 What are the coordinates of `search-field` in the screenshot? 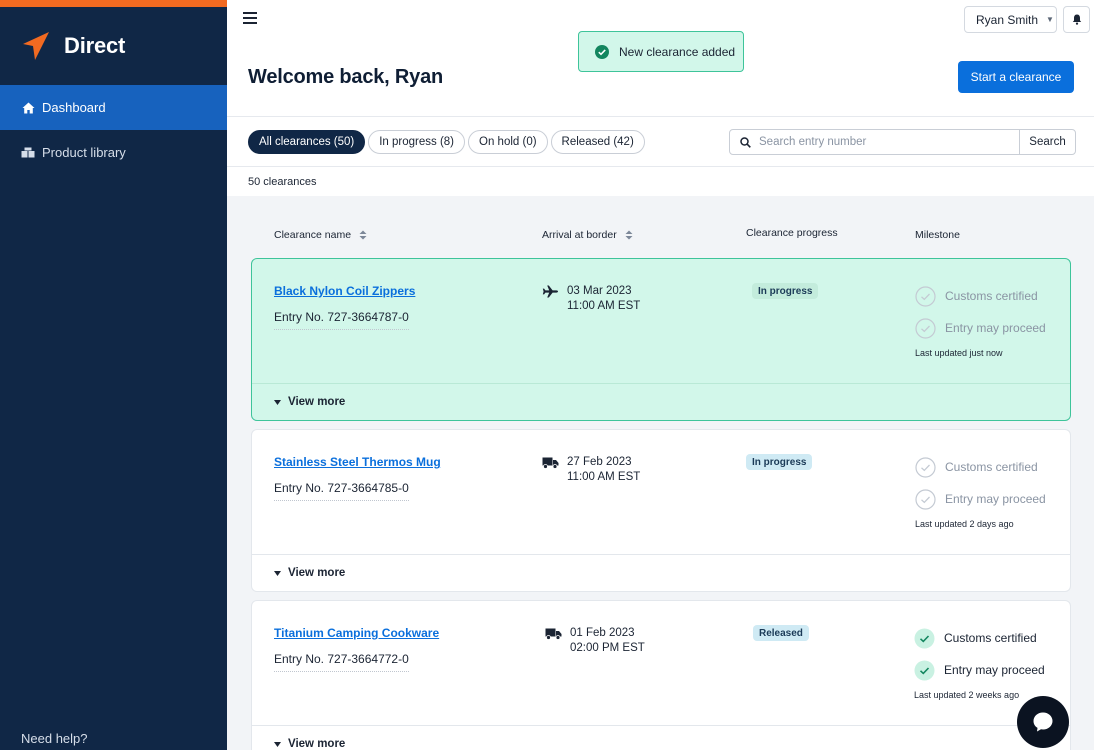 It's located at (874, 142).